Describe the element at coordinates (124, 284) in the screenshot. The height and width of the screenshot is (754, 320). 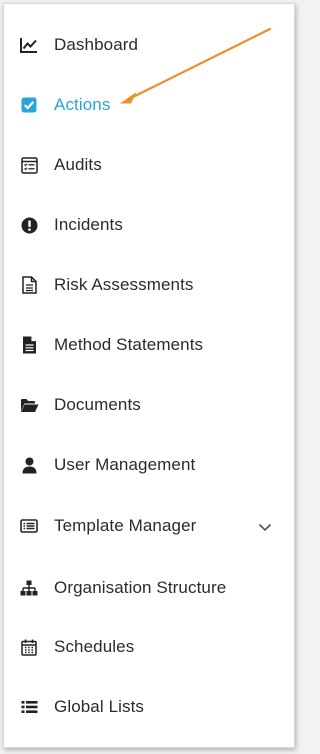
I see `sidebar-item-label: Risk Assessments` at that location.